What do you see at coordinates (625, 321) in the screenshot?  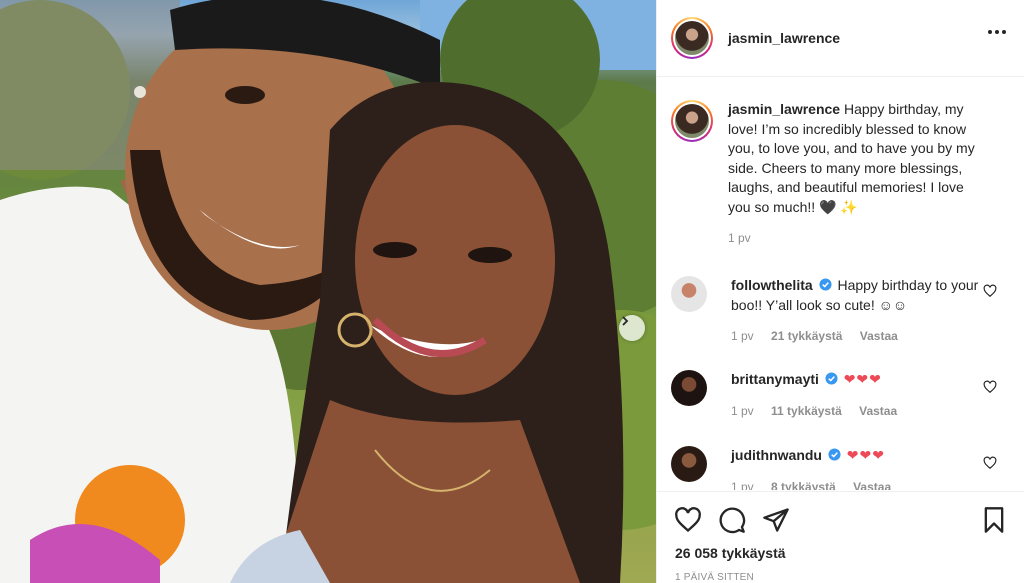 I see `chevron-right-icon` at bounding box center [625, 321].